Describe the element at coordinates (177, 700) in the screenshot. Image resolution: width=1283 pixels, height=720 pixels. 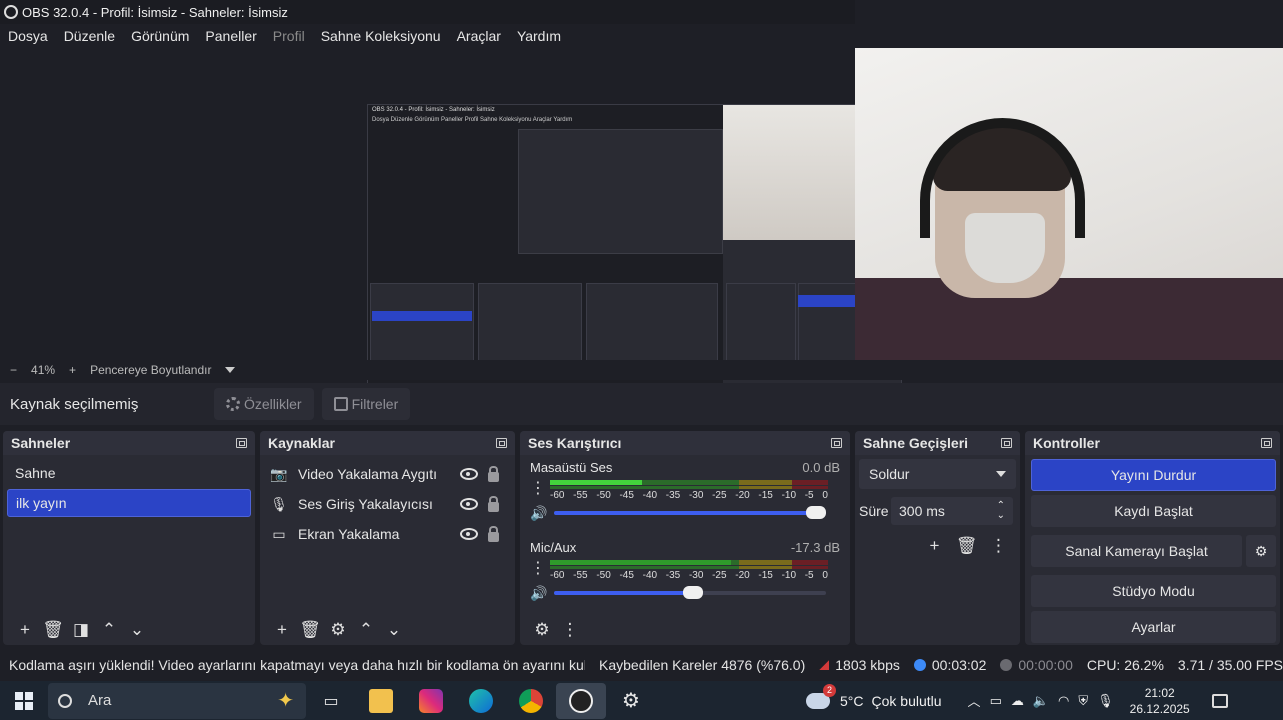
I see `taskbar-search: Ara ✦` at that location.